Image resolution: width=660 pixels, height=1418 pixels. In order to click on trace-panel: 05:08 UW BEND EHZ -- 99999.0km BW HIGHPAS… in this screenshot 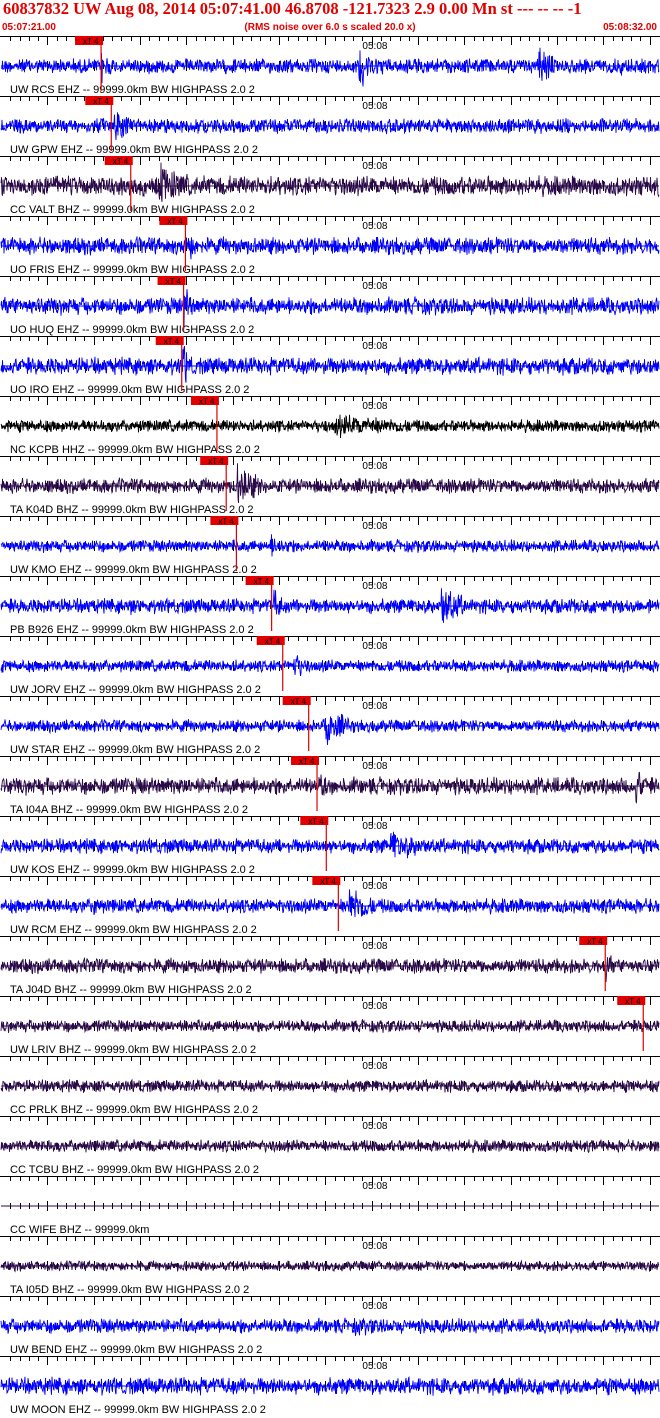, I will do `click(330, 1326)`.